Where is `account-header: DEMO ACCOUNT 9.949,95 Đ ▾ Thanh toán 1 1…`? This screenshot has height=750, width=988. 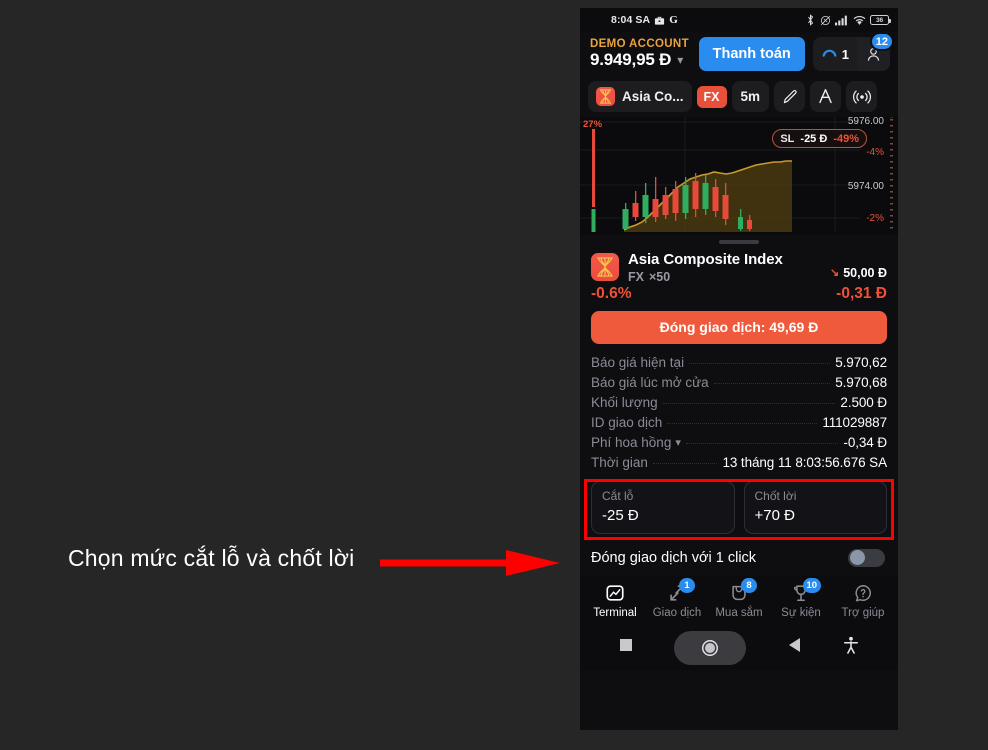
account-header: DEMO ACCOUNT 9.949,95 Đ ▾ Thanh toán 1 1… is located at coordinates (739, 55).